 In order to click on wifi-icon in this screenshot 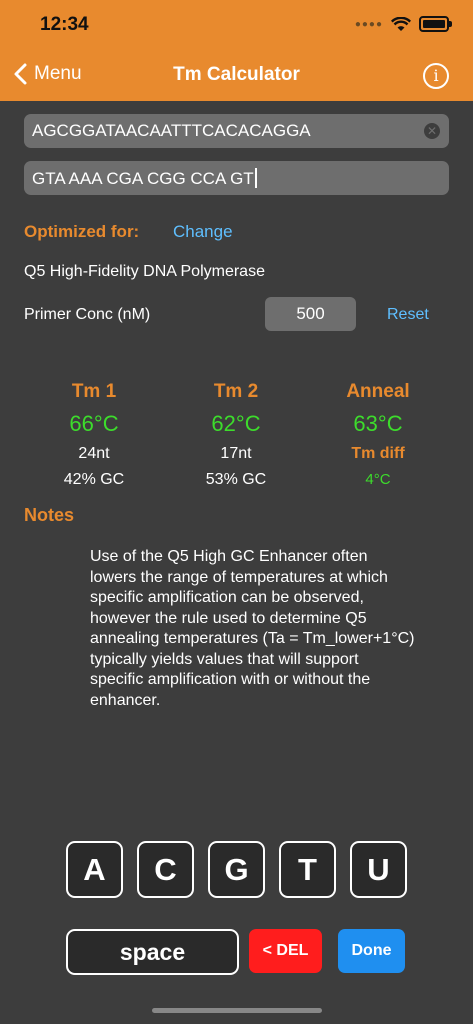, I will do `click(401, 23)`.